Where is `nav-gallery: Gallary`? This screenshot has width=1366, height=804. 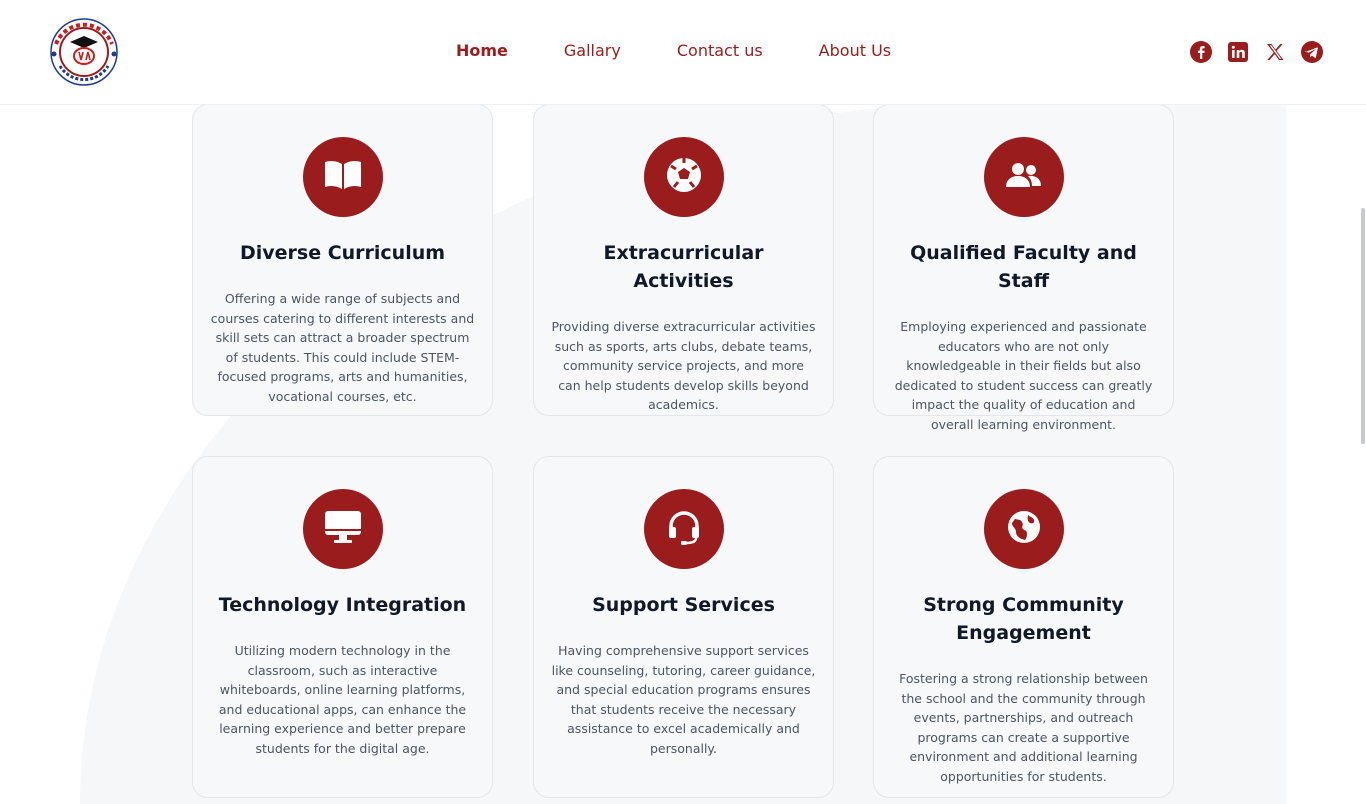 nav-gallery: Gallary is located at coordinates (592, 50).